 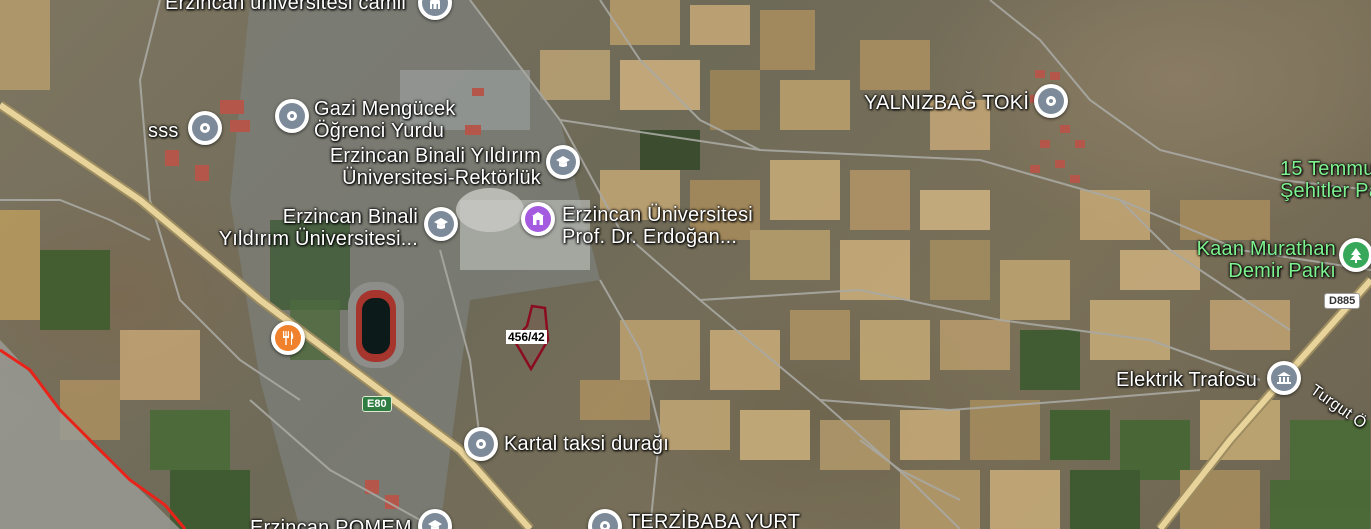 I want to click on university-icon, so click(x=538, y=219).